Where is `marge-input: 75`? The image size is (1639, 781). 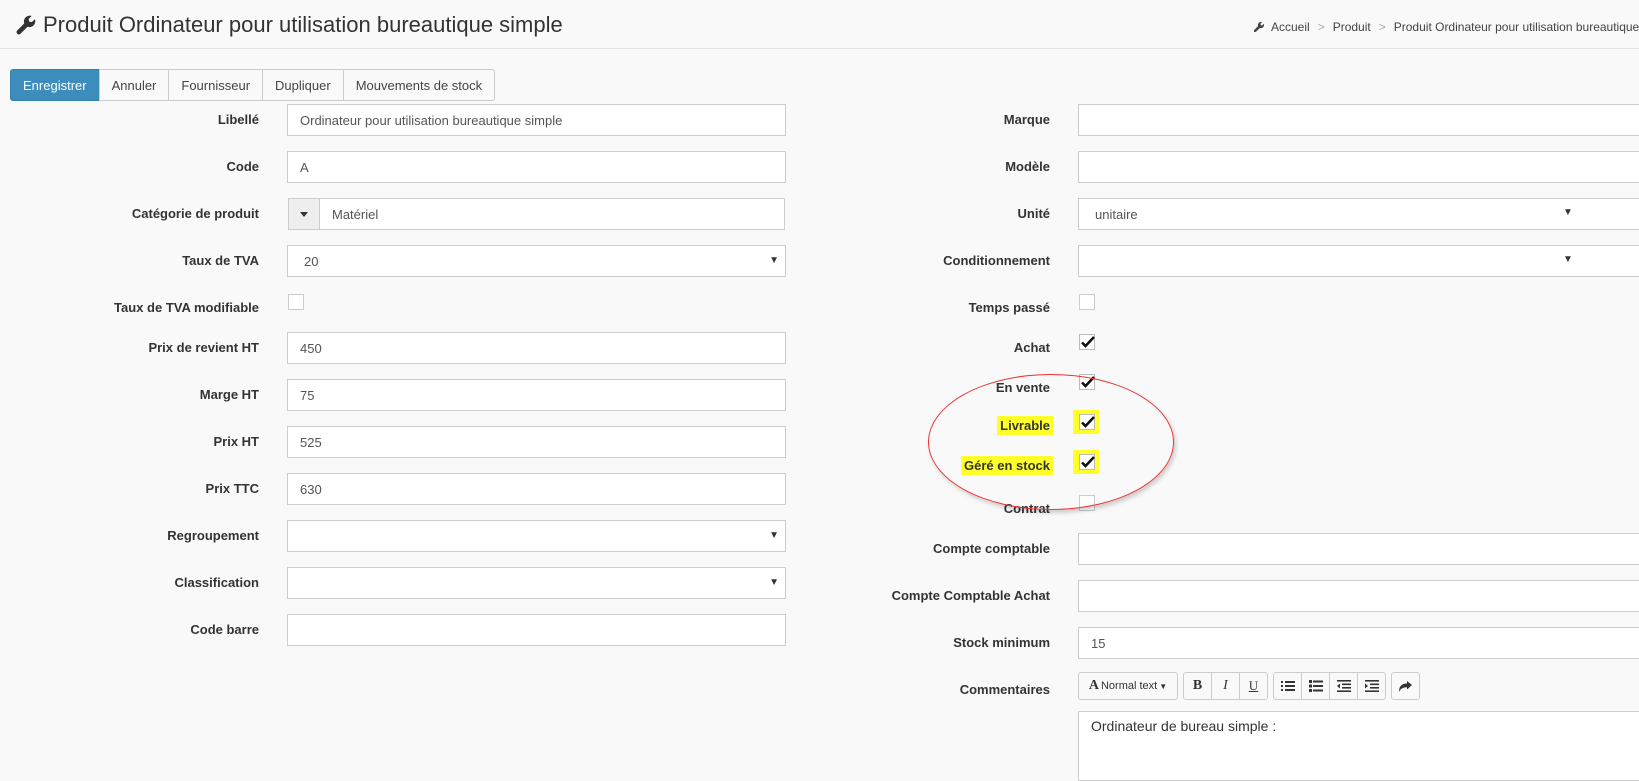 marge-input: 75 is located at coordinates (536, 395).